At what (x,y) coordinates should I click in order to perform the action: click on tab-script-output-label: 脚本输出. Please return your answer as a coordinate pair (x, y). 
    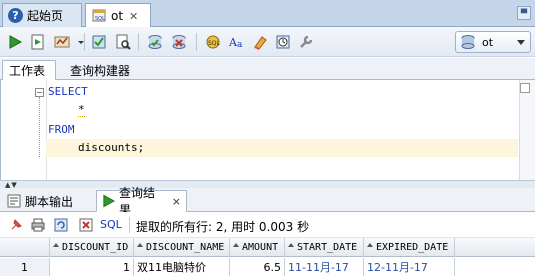
    Looking at the image, I should click on (49, 201).